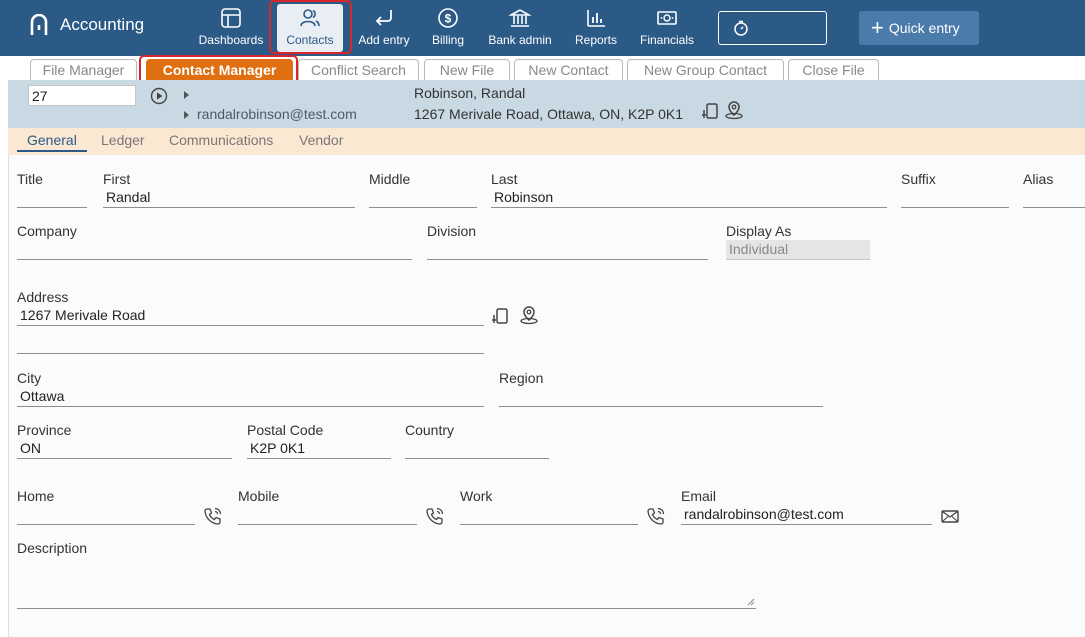 The image size is (1085, 637). Describe the element at coordinates (661, 397) in the screenshot. I see `region-field` at that location.